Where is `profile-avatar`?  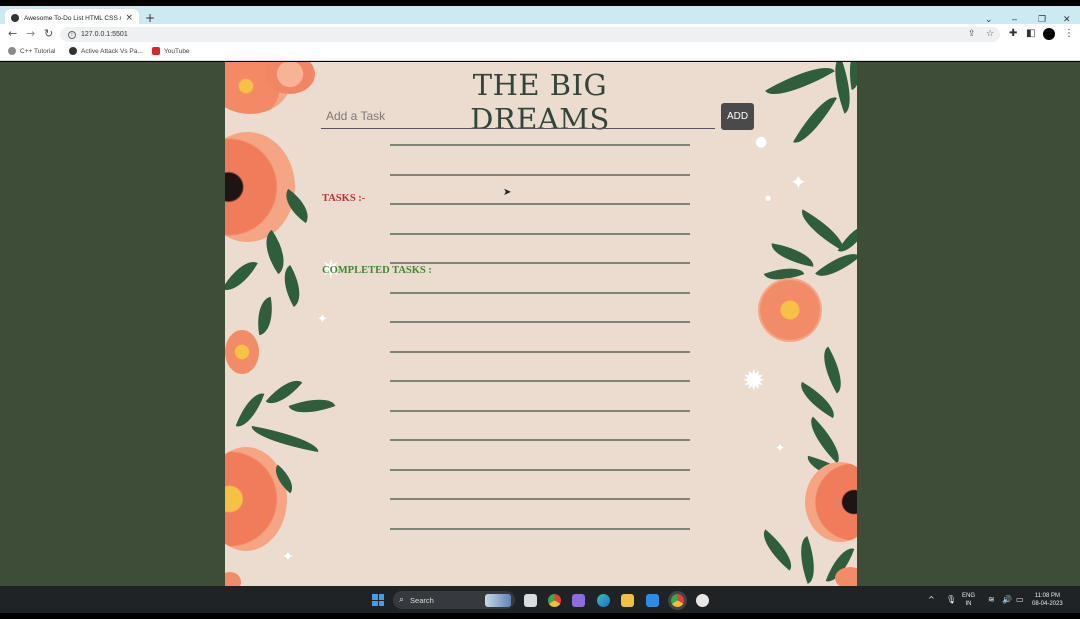 profile-avatar is located at coordinates (1049, 34).